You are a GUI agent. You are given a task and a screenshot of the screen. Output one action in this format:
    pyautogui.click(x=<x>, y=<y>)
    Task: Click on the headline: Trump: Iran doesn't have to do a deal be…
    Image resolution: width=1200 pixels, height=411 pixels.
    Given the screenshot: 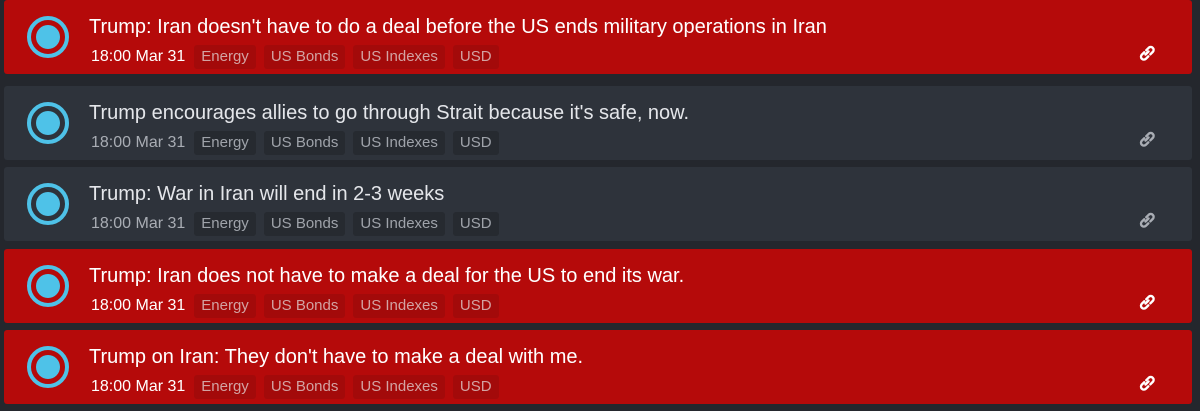 What is the action you would take?
    pyautogui.click(x=458, y=27)
    